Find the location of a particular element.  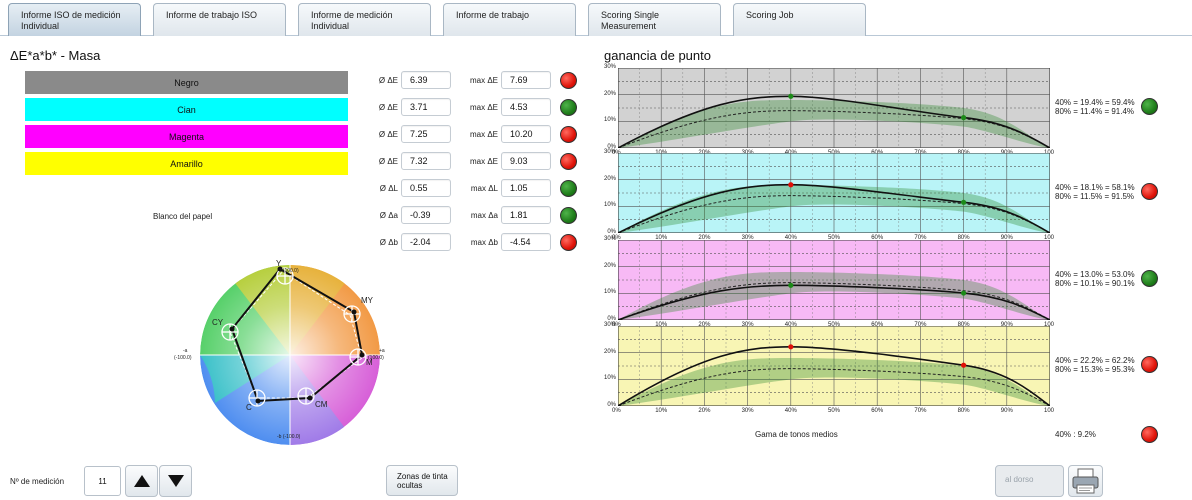

printer-icon is located at coordinates (1085, 481).